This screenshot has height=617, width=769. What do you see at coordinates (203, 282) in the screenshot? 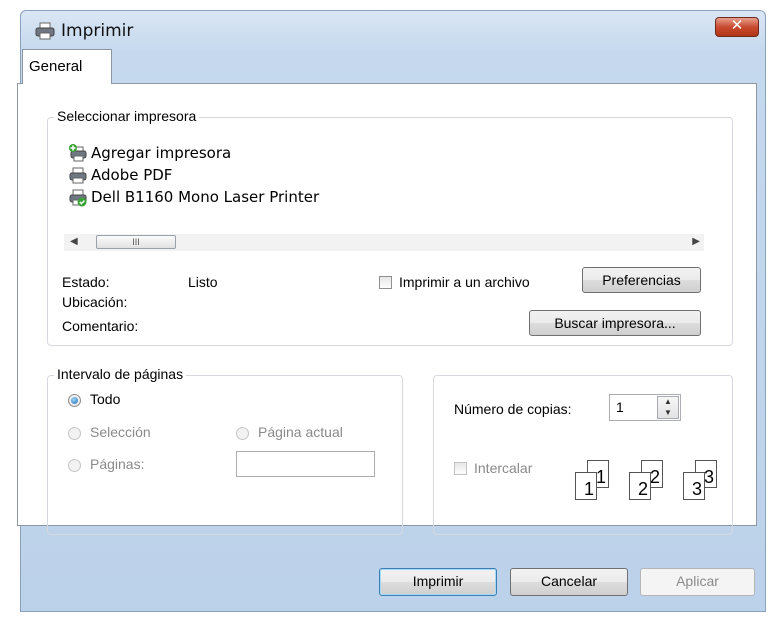
I see `status-value: Listo` at bounding box center [203, 282].